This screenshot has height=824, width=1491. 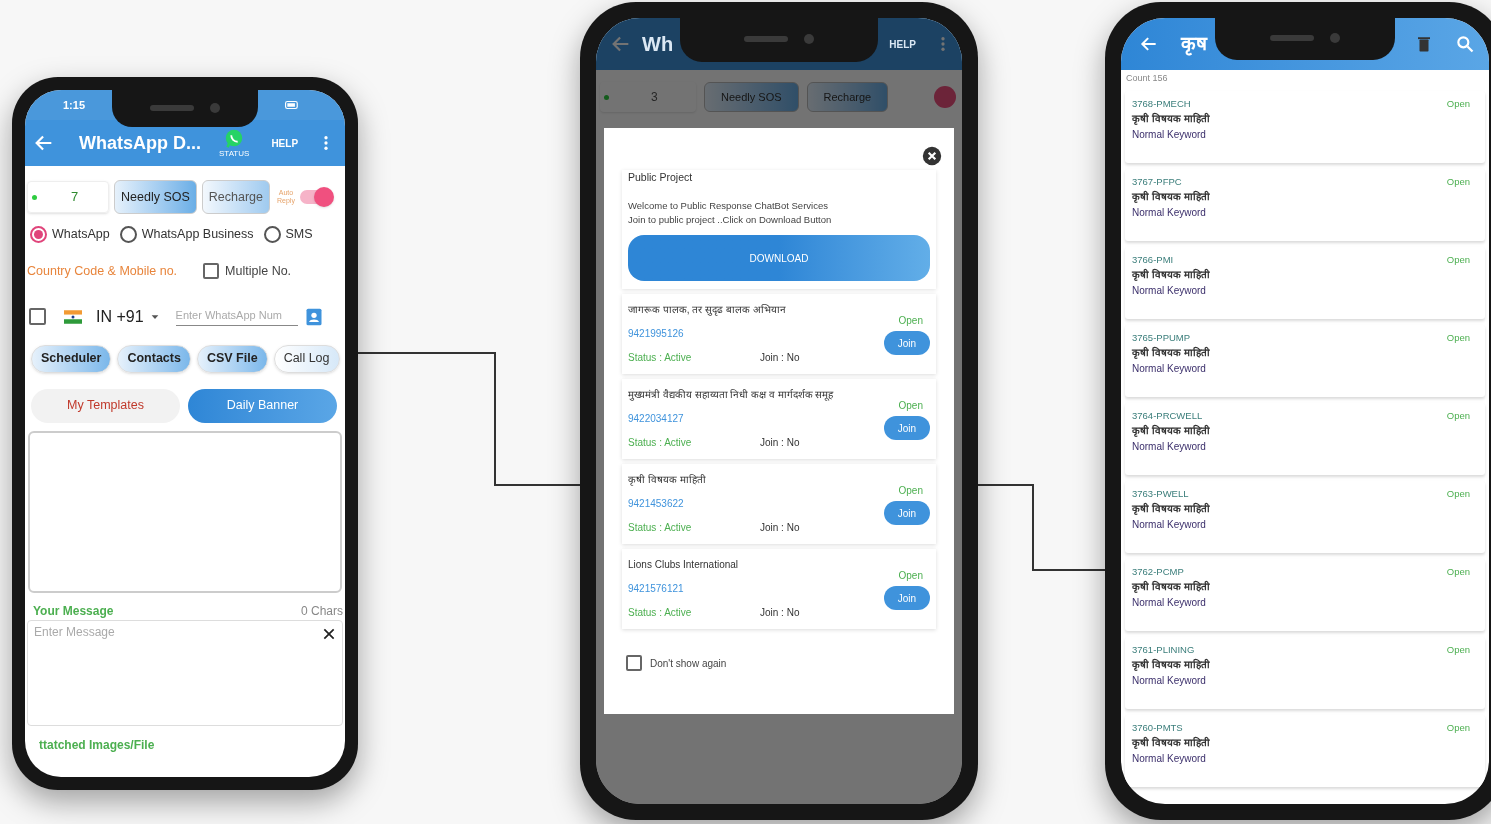 What do you see at coordinates (684, 565) in the screenshot?
I see `project-name: Lions Clubs International` at bounding box center [684, 565].